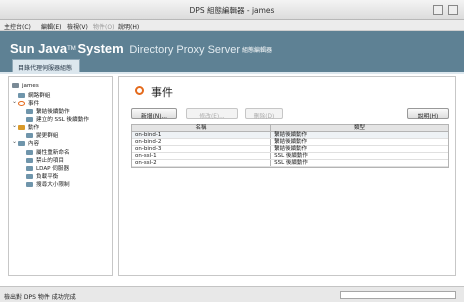 The width and height of the screenshot is (464, 302). I want to click on tree-item-network-groups: 網路群組, so click(34, 95).